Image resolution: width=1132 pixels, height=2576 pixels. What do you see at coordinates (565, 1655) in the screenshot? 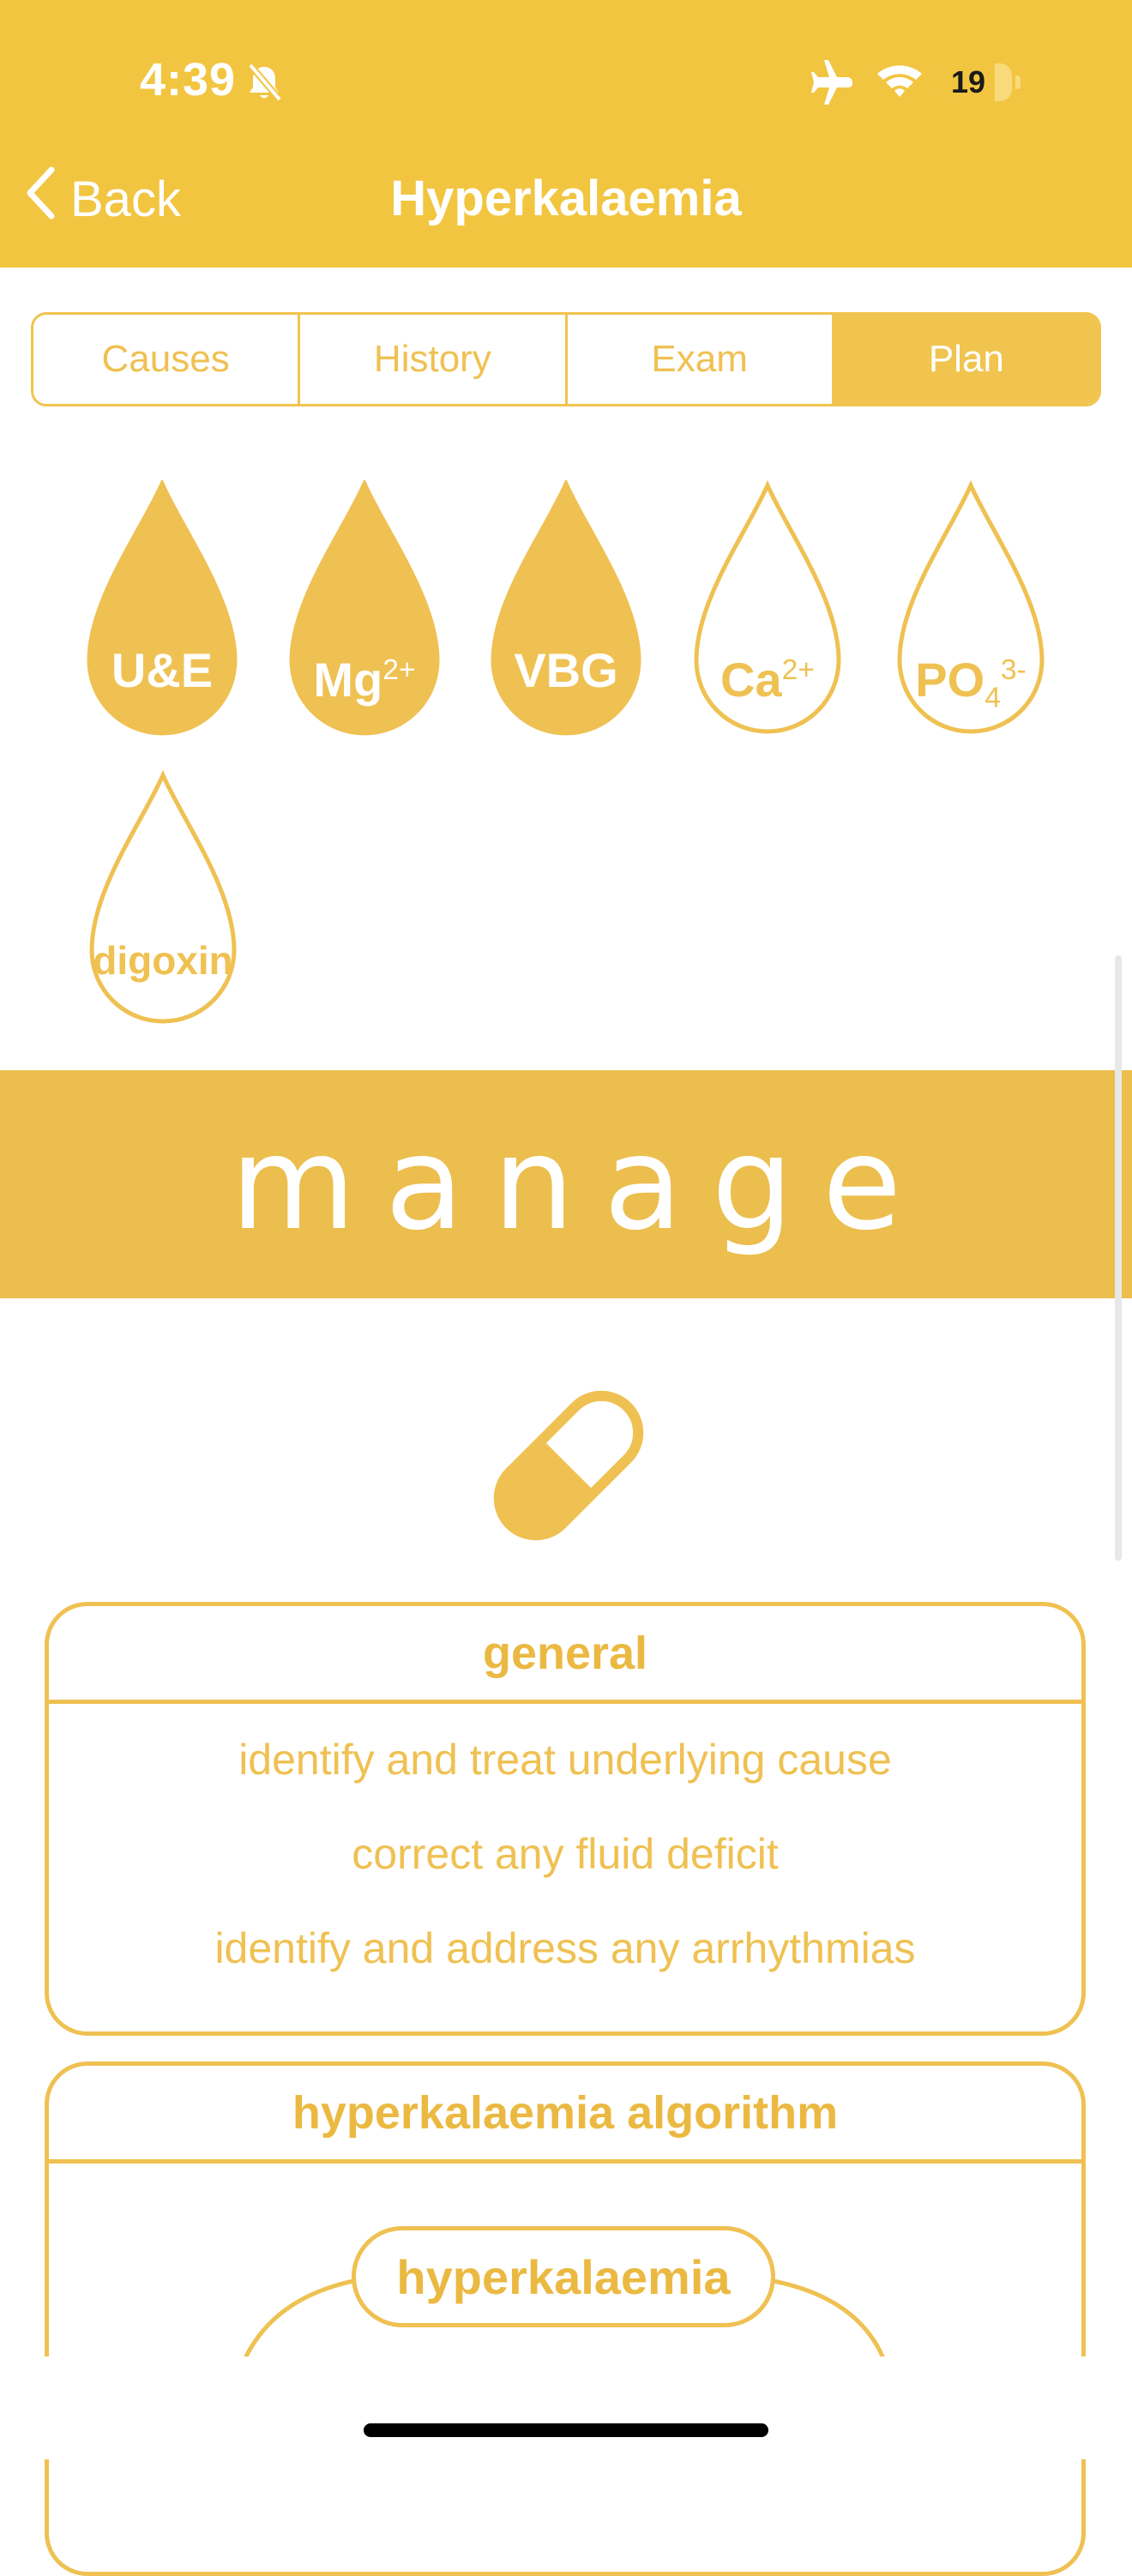
I see `card-title: general` at bounding box center [565, 1655].